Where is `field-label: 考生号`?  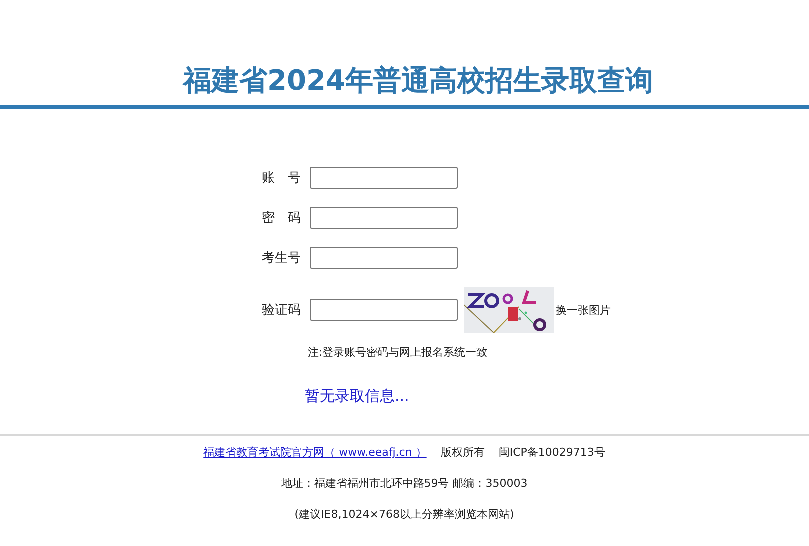 field-label: 考生号 is located at coordinates (282, 258).